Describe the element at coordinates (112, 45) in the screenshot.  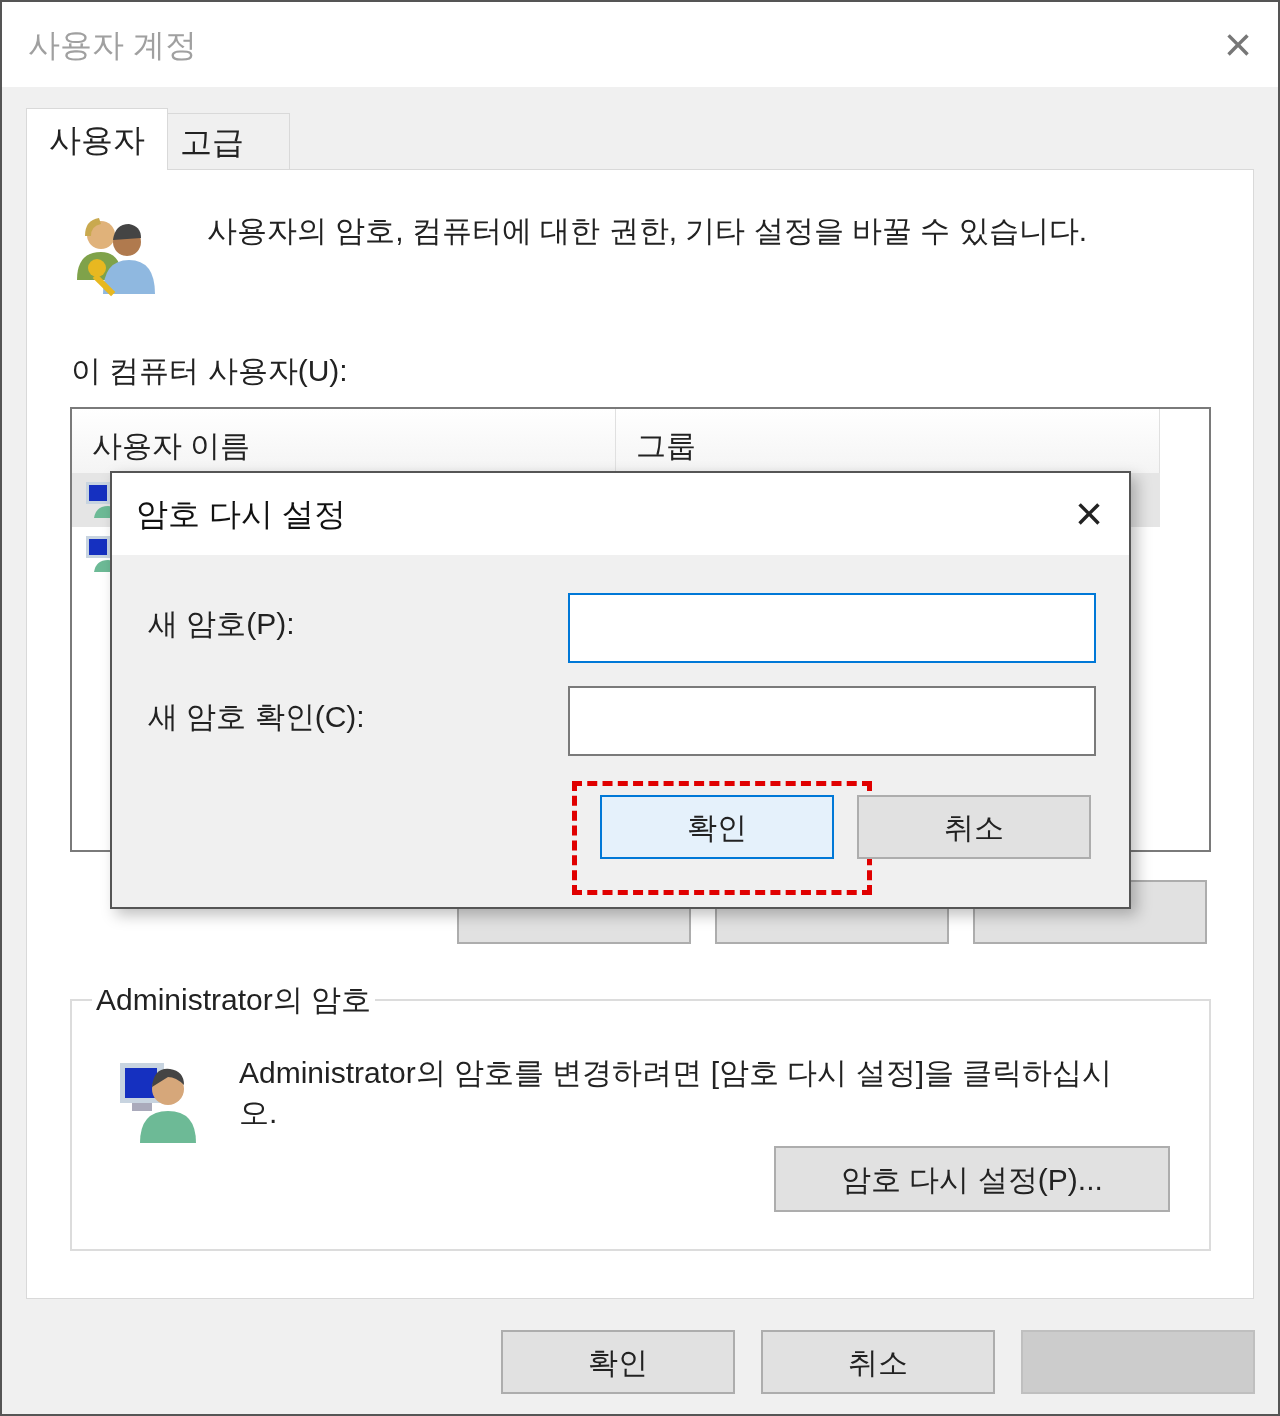
I see `window-title: 사용자 계정` at that location.